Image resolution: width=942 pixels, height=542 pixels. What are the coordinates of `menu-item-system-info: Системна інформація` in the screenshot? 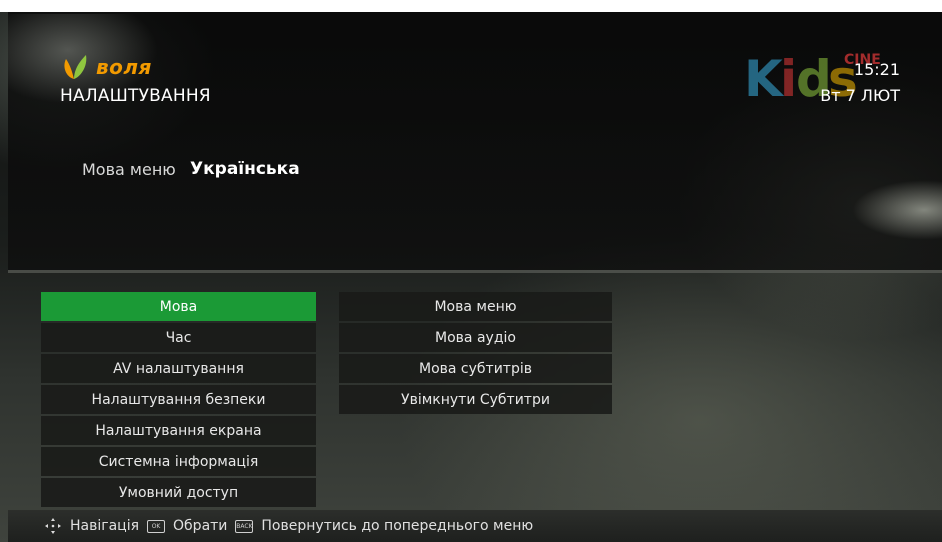 It's located at (178, 461).